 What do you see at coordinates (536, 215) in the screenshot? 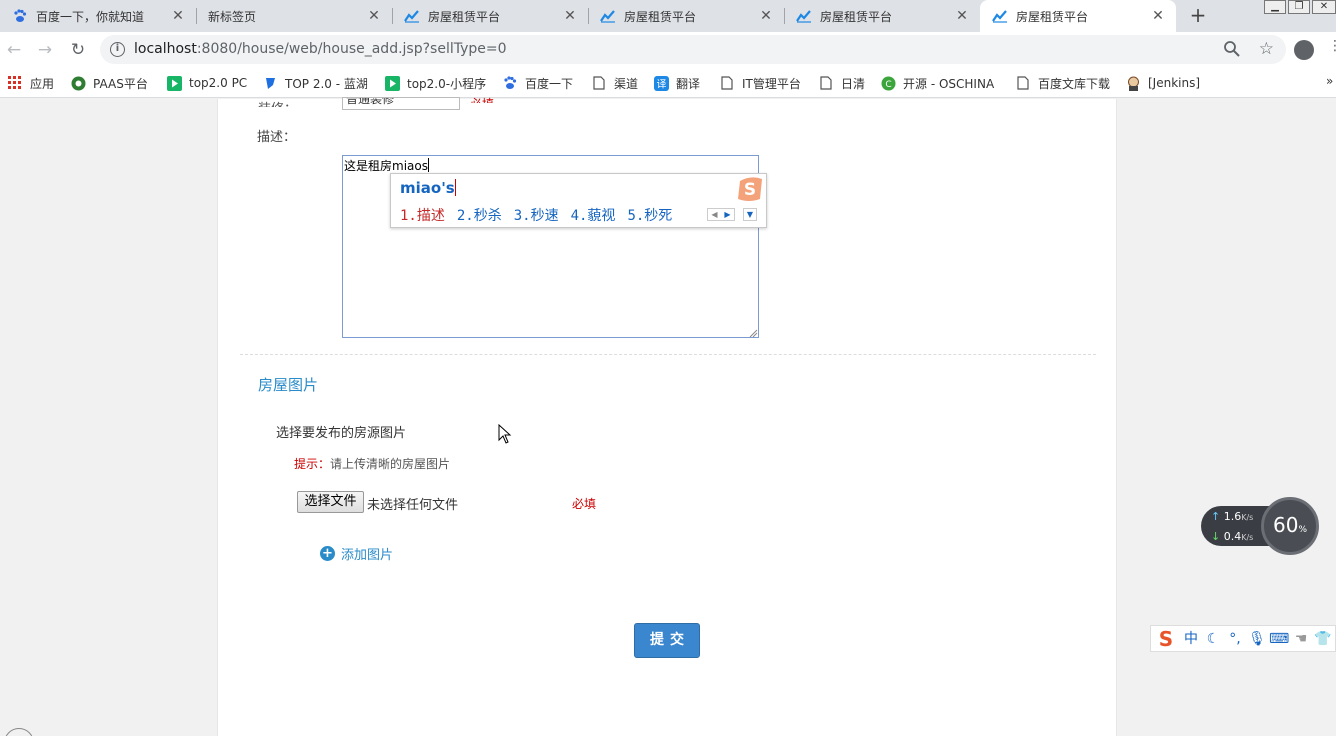
I see `ime-candidate: 3.秒速` at bounding box center [536, 215].